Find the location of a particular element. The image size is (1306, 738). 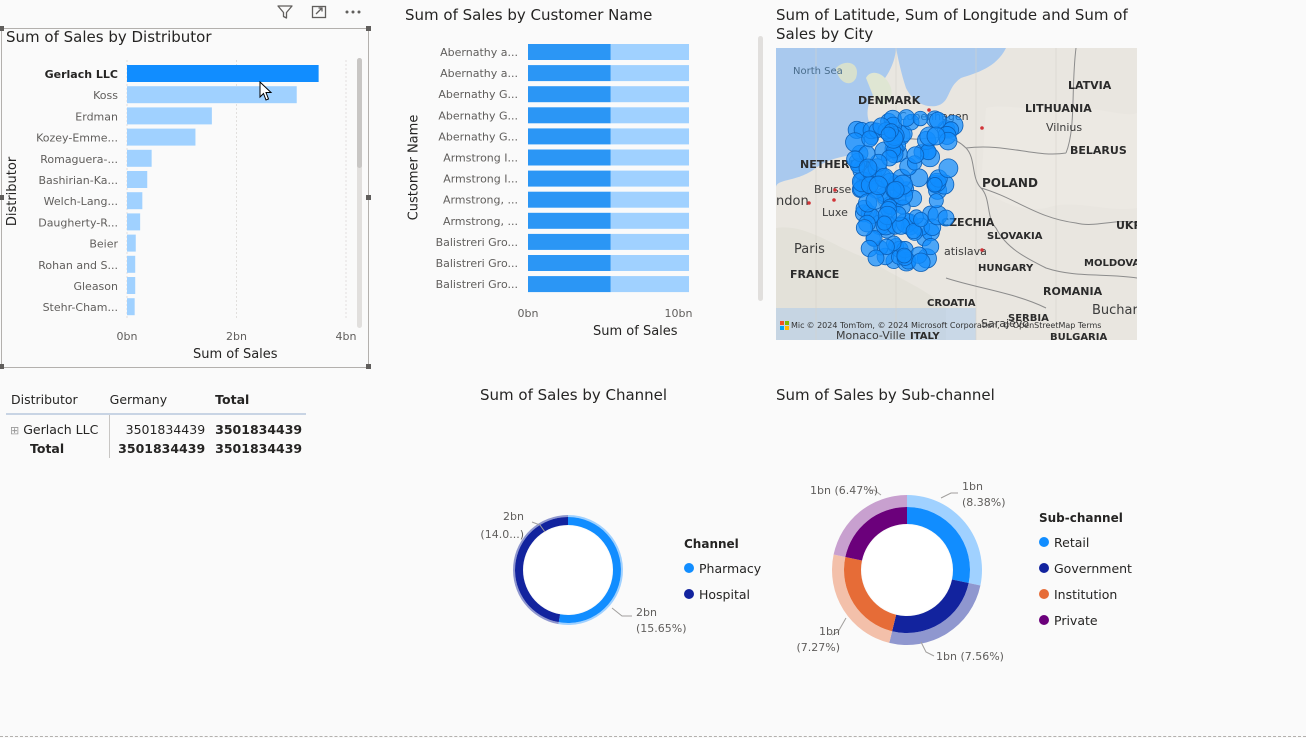

distributor-scrollbar is located at coordinates (359, 193).